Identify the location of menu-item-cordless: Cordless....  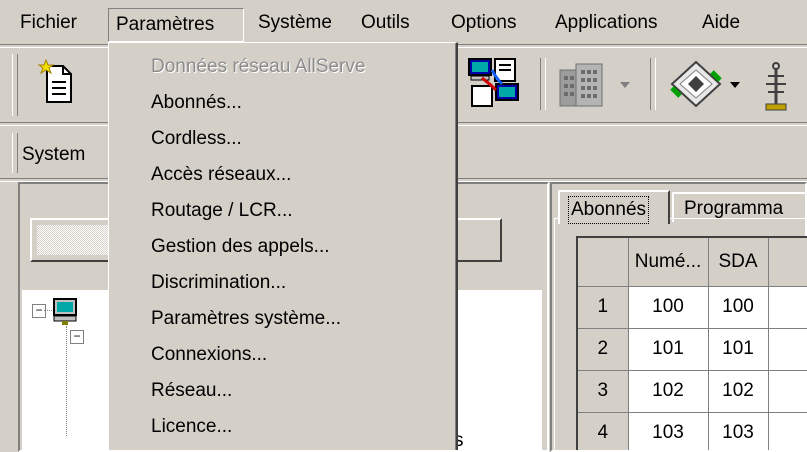
(196, 139).